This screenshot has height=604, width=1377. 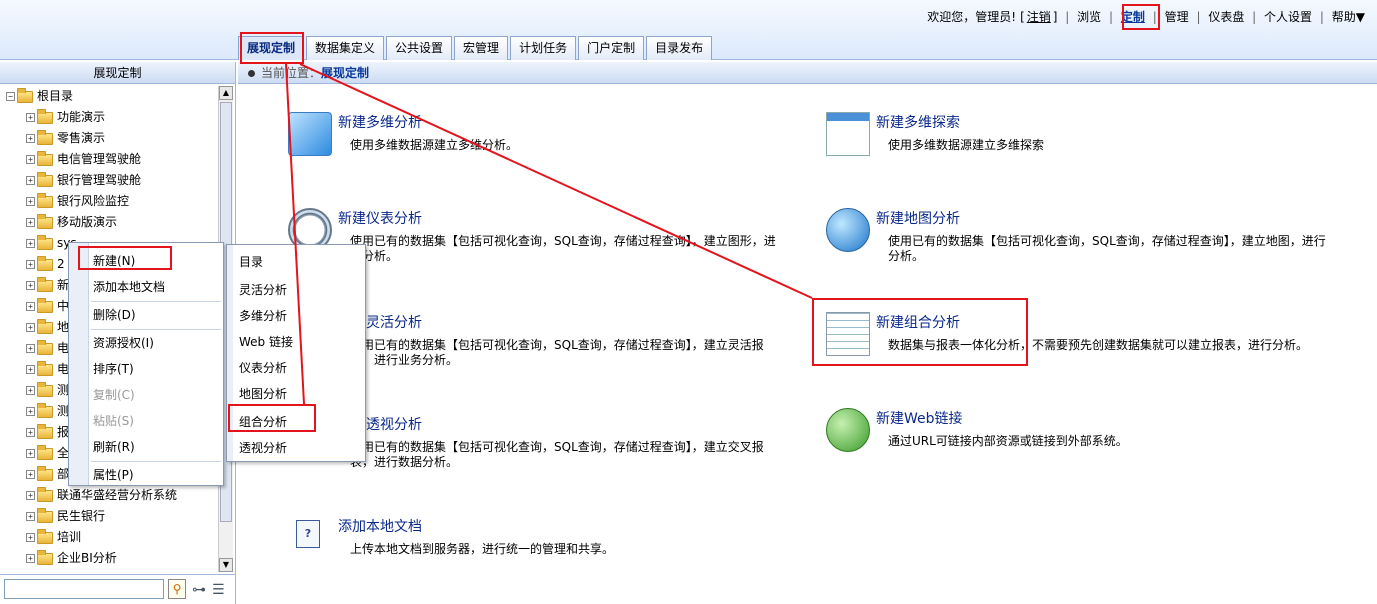 I want to click on nav-manage-link: 管理, so click(x=1177, y=17).